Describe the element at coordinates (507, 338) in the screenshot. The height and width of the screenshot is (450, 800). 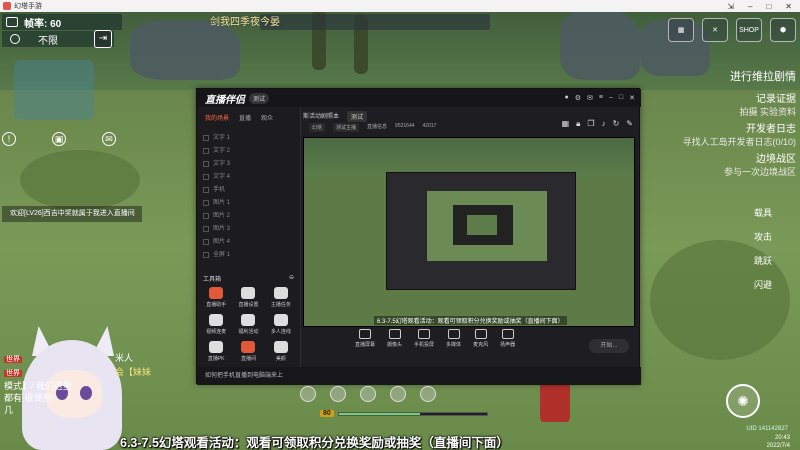
I see `speaker-button: 扬声器` at that location.